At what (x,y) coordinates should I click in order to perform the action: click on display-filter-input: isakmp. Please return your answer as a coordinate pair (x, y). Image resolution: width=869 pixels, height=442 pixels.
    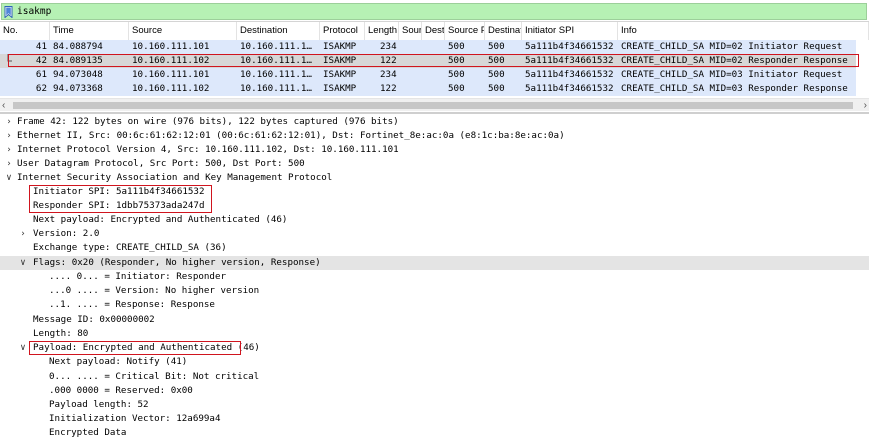
    Looking at the image, I should click on (434, 11).